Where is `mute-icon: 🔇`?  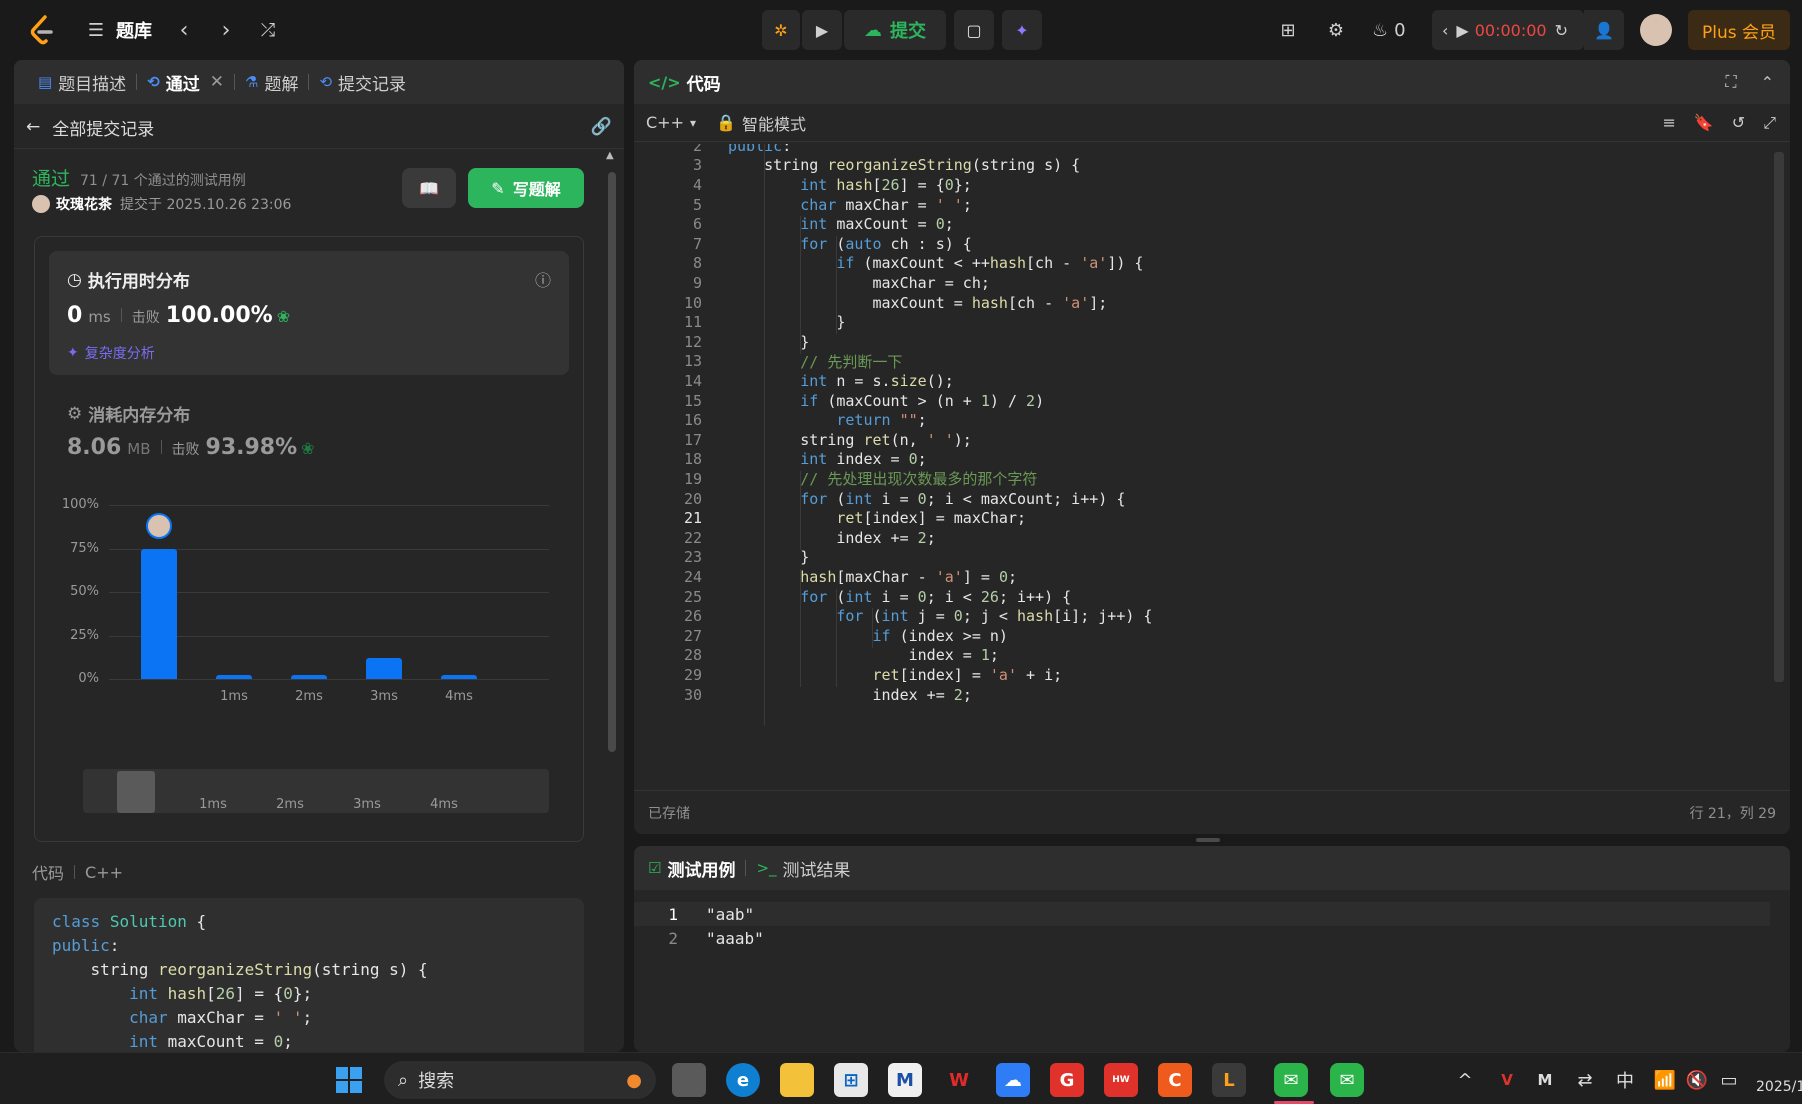
mute-icon: 🔇 is located at coordinates (1697, 1080).